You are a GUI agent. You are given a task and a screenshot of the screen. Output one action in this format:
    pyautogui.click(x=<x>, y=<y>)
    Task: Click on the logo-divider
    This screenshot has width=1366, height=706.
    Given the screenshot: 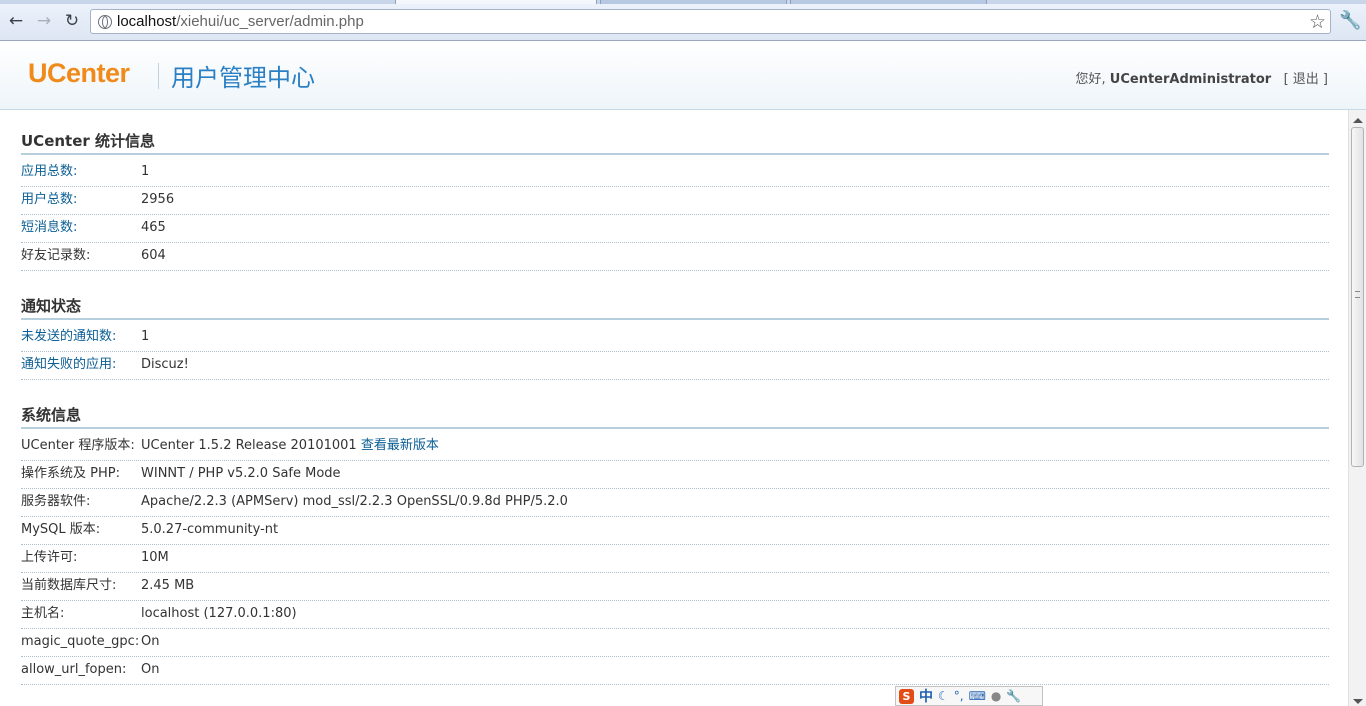 What is the action you would take?
    pyautogui.click(x=158, y=76)
    